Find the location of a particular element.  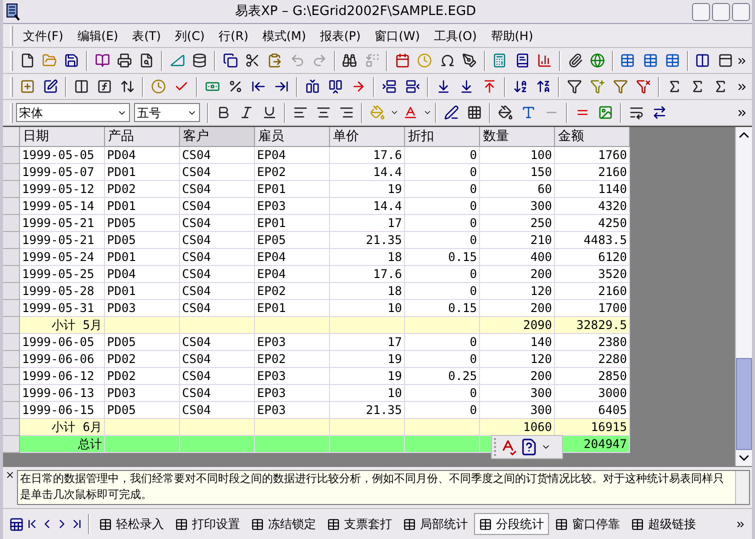

scroll-thumb is located at coordinates (744, 404).